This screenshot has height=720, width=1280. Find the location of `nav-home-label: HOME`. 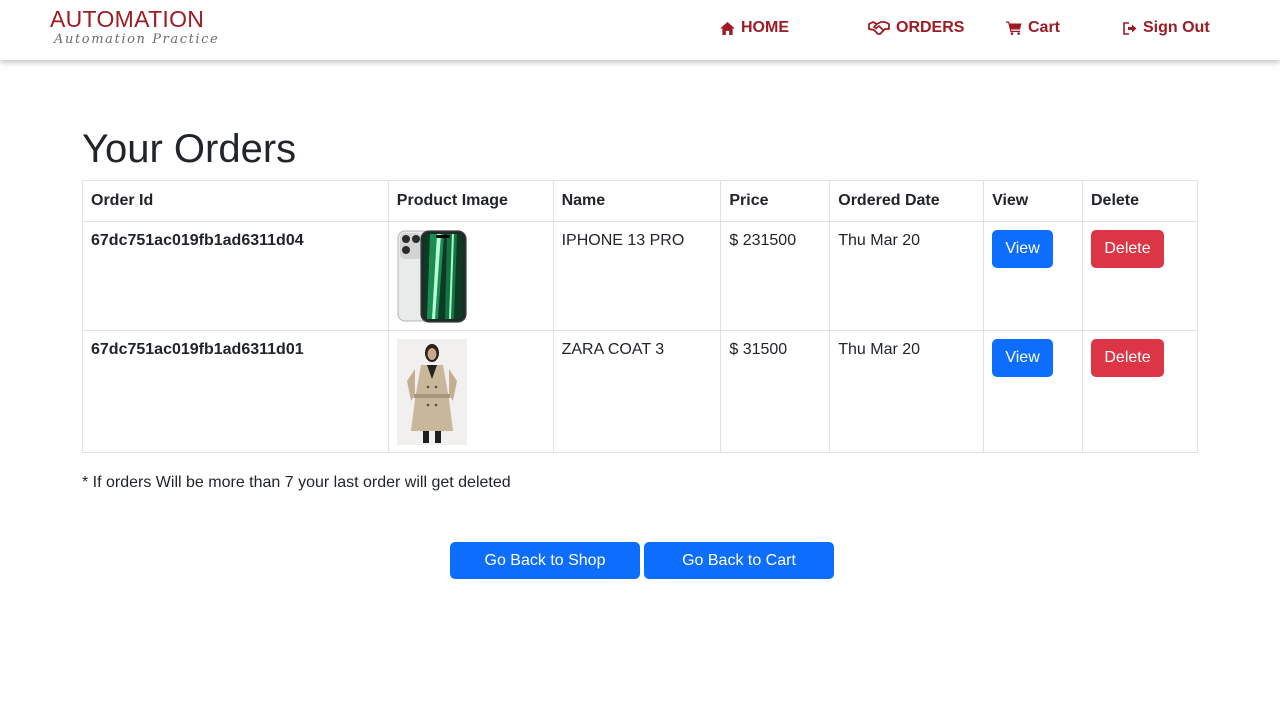

nav-home-label: HOME is located at coordinates (765, 27).